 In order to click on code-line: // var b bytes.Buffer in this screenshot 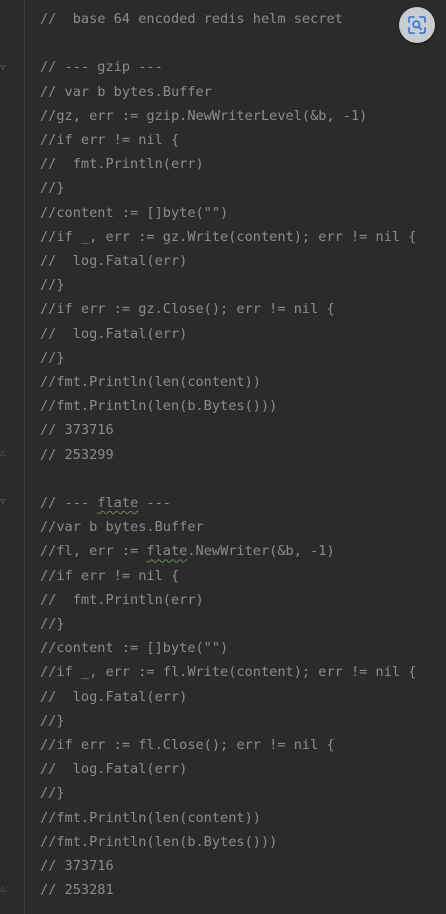, I will do `click(126, 92)`.